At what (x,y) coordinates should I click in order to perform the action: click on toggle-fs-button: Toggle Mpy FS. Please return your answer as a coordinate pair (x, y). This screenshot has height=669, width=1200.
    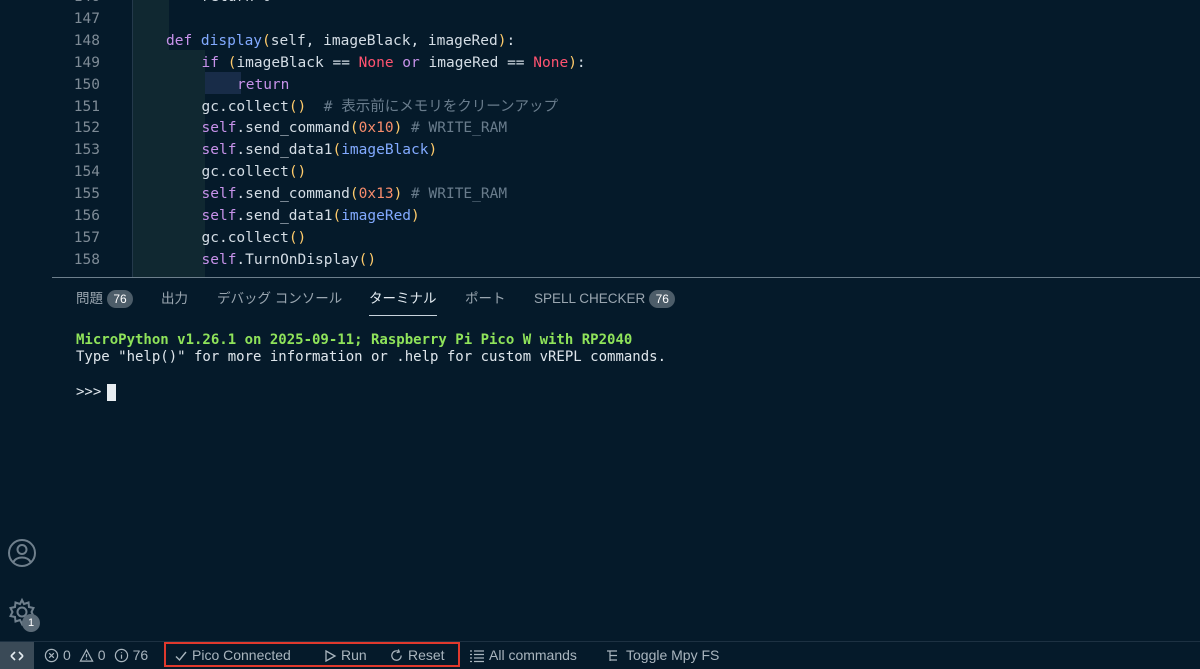
    Looking at the image, I should click on (662, 655).